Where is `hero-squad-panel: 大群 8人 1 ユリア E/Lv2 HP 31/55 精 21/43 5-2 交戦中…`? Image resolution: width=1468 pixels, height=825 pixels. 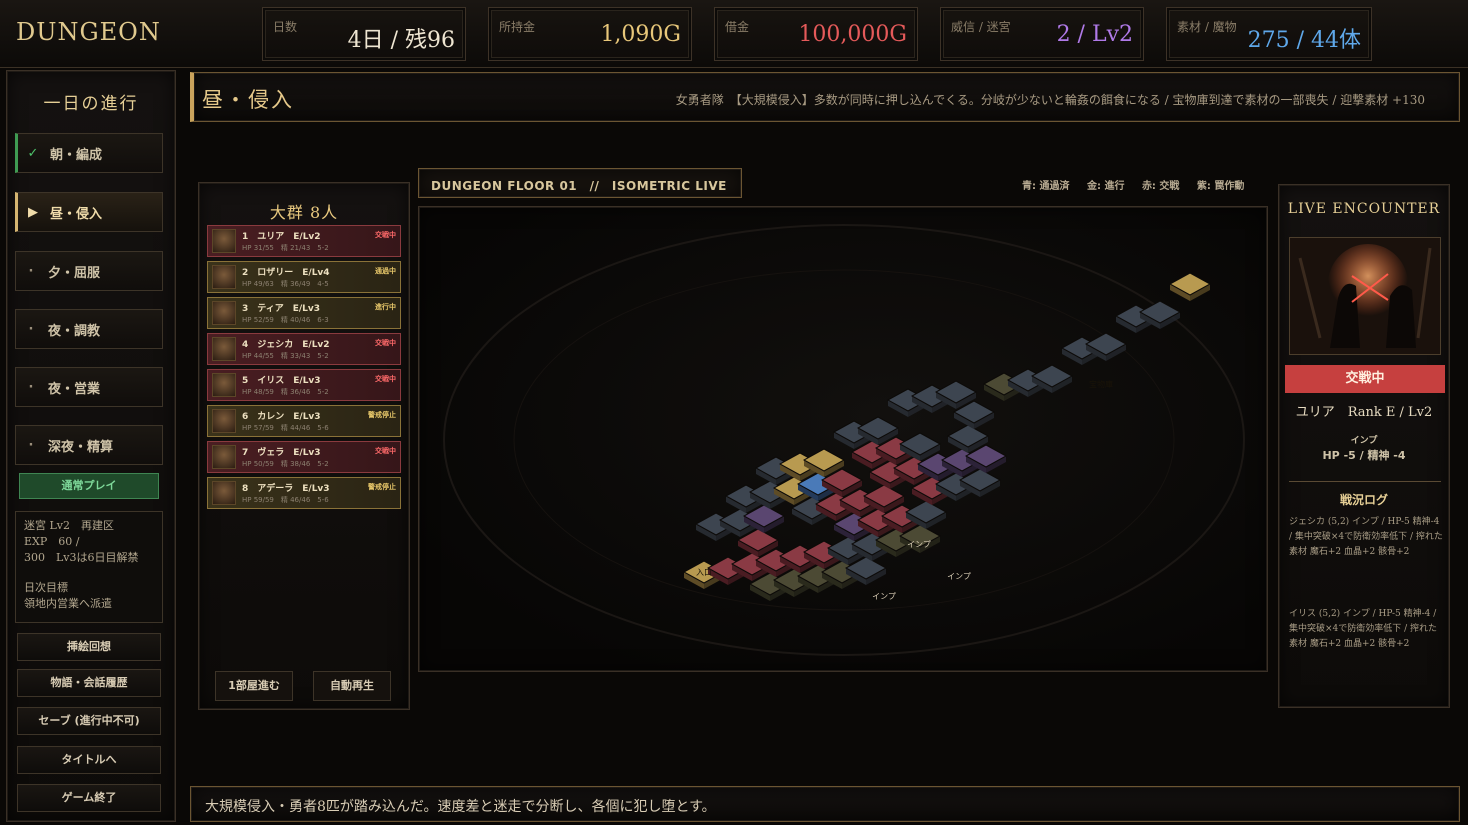 hero-squad-panel: 大群 8人 1 ユリア E/Lv2 HP 31/55 精 21/43 5-2 交戦中… is located at coordinates (304, 446).